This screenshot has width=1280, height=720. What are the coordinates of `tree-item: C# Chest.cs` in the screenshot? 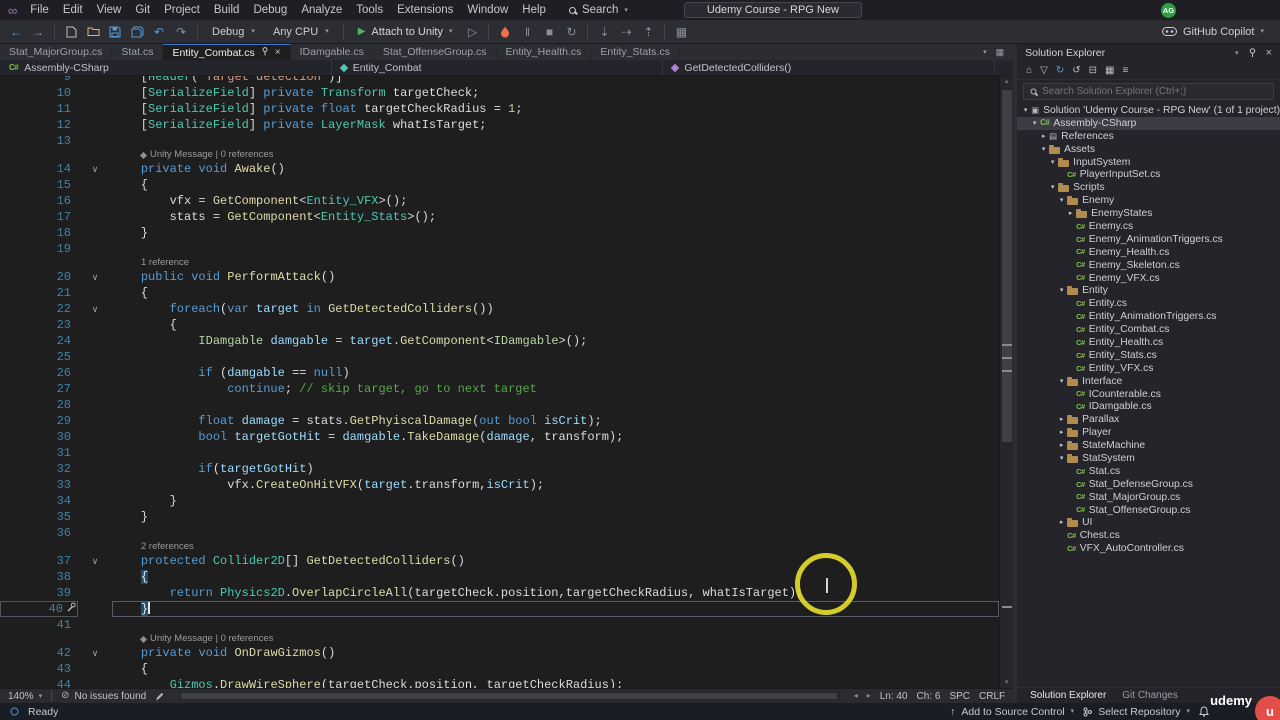 It's located at (1148, 535).